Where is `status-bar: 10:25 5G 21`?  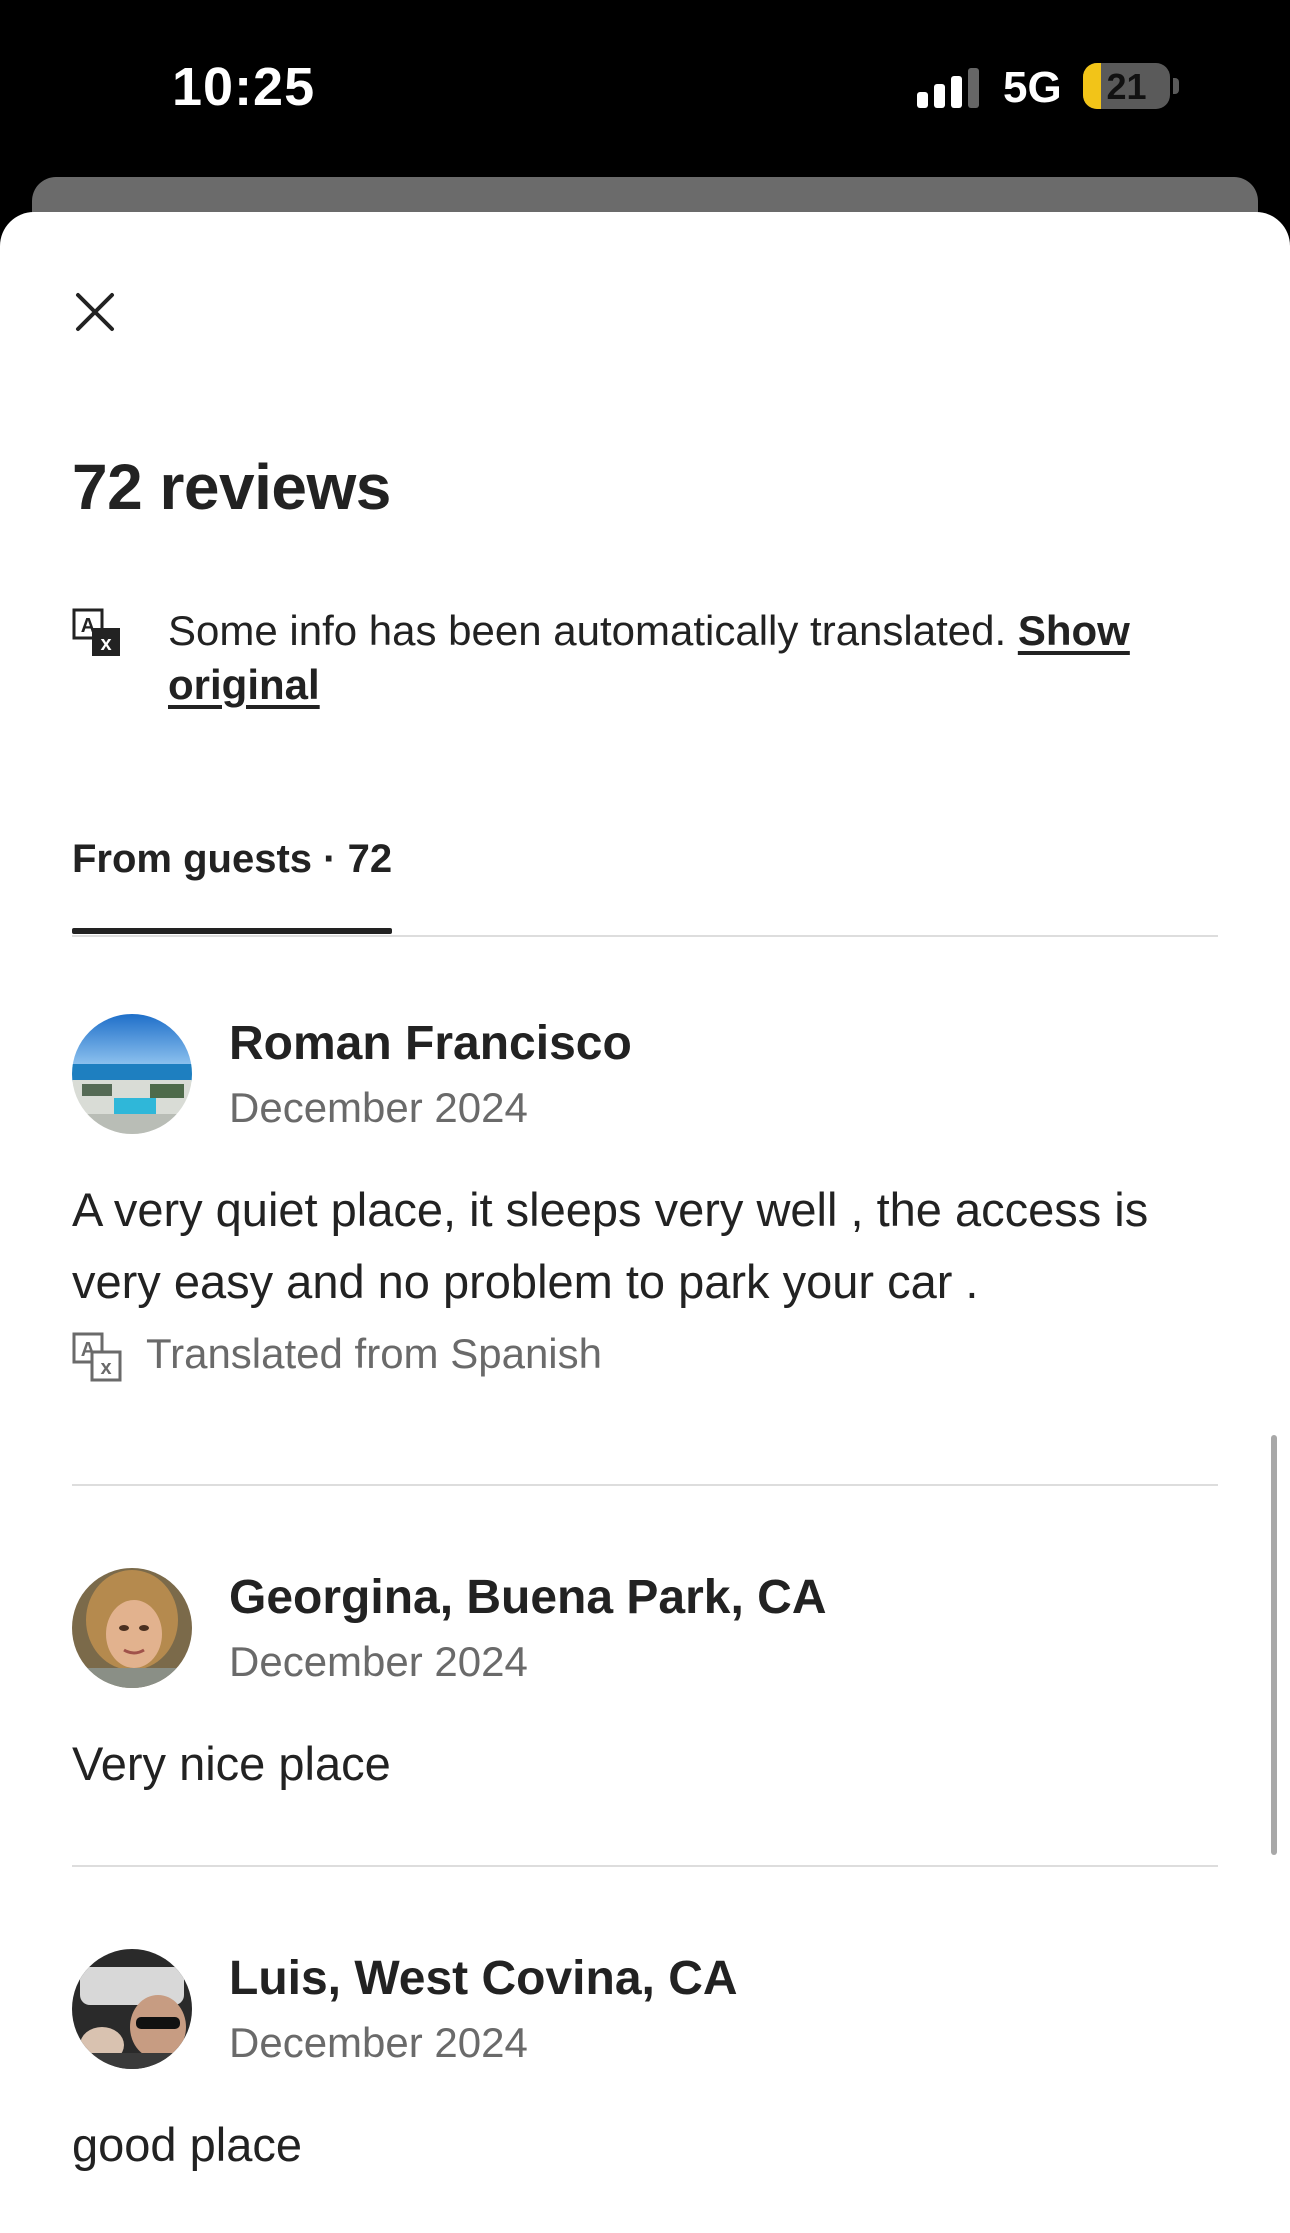
status-bar: 10:25 5G 21 is located at coordinates (645, 87).